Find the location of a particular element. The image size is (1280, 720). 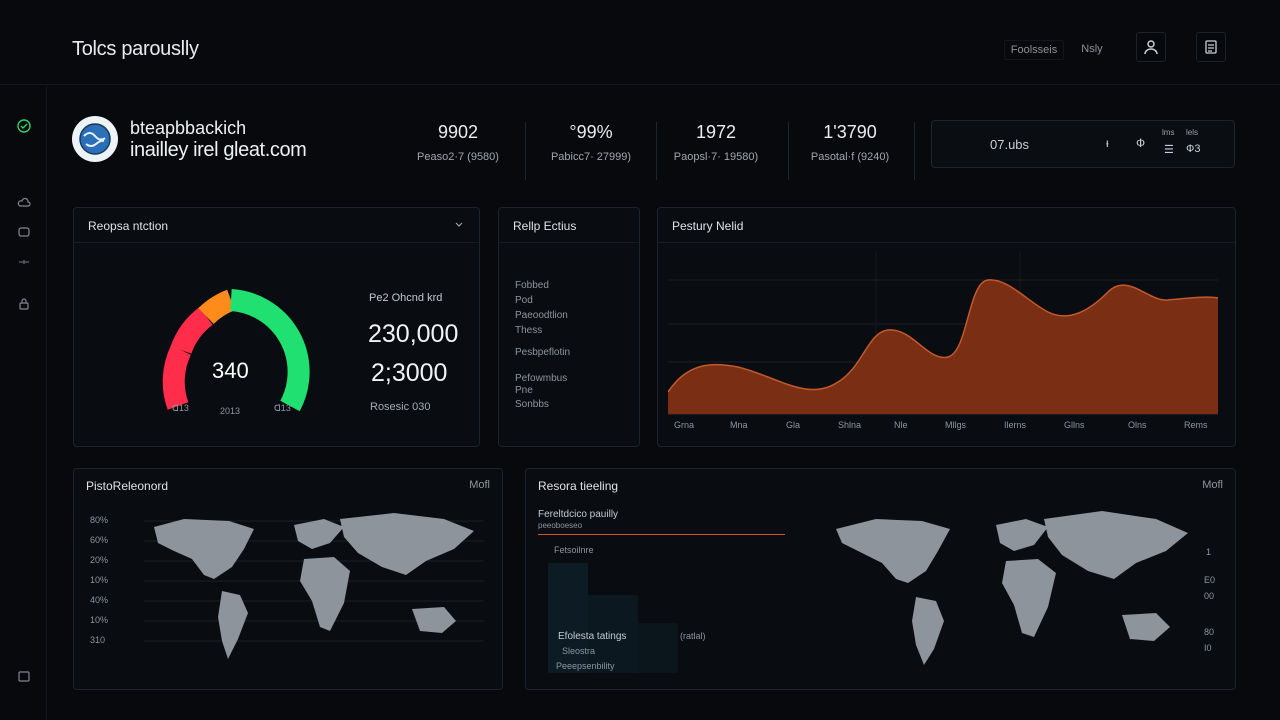

top-link-2: Nsly is located at coordinates (1092, 49).